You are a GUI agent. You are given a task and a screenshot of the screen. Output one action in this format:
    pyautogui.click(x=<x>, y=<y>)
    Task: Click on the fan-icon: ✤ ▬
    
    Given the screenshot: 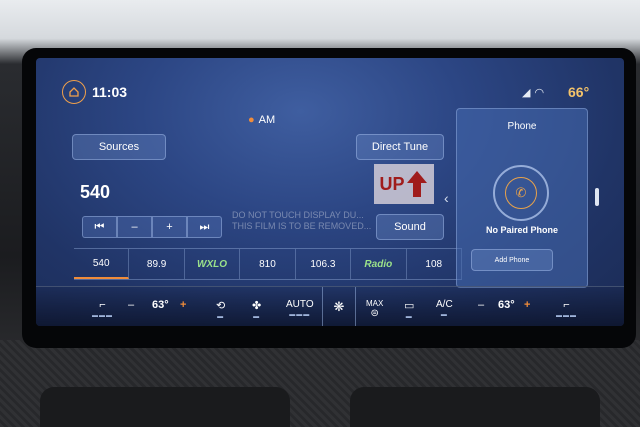 What is the action you would take?
    pyautogui.click(x=256, y=309)
    